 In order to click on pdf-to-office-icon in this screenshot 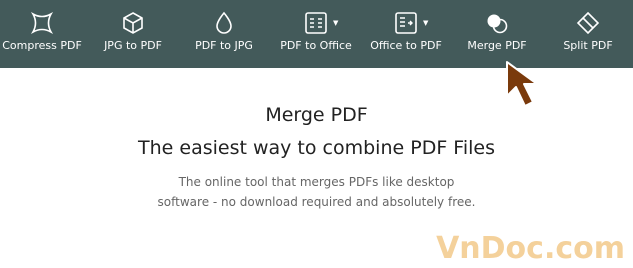, I will do `click(316, 23)`.